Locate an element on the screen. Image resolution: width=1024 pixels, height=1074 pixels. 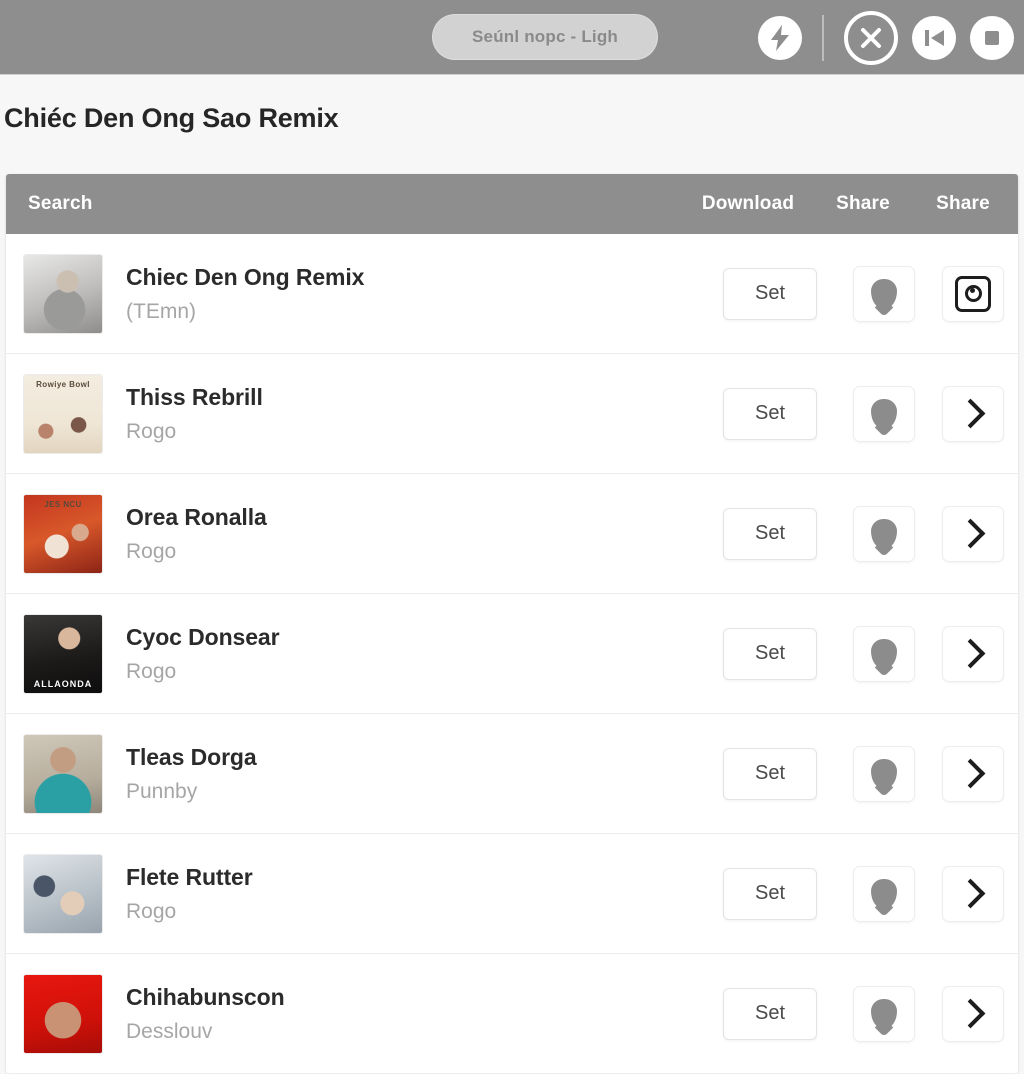
thumbnail-top-text: JES NCU is located at coordinates (63, 504).